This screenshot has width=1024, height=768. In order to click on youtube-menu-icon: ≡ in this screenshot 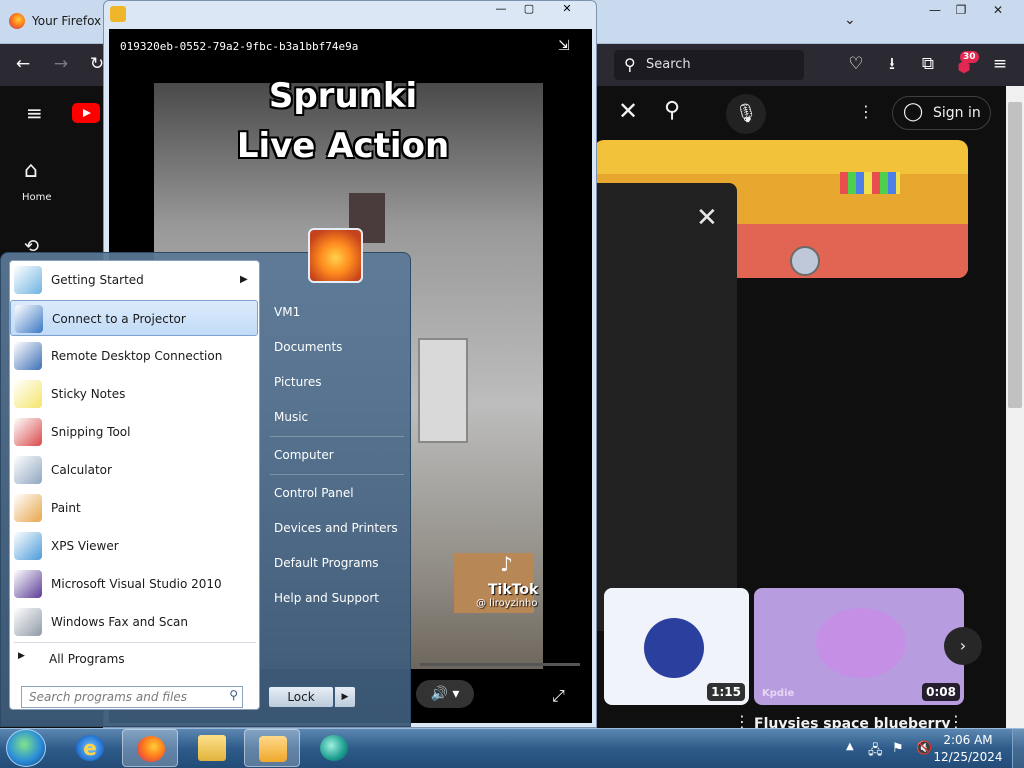, I will do `click(34, 113)`.